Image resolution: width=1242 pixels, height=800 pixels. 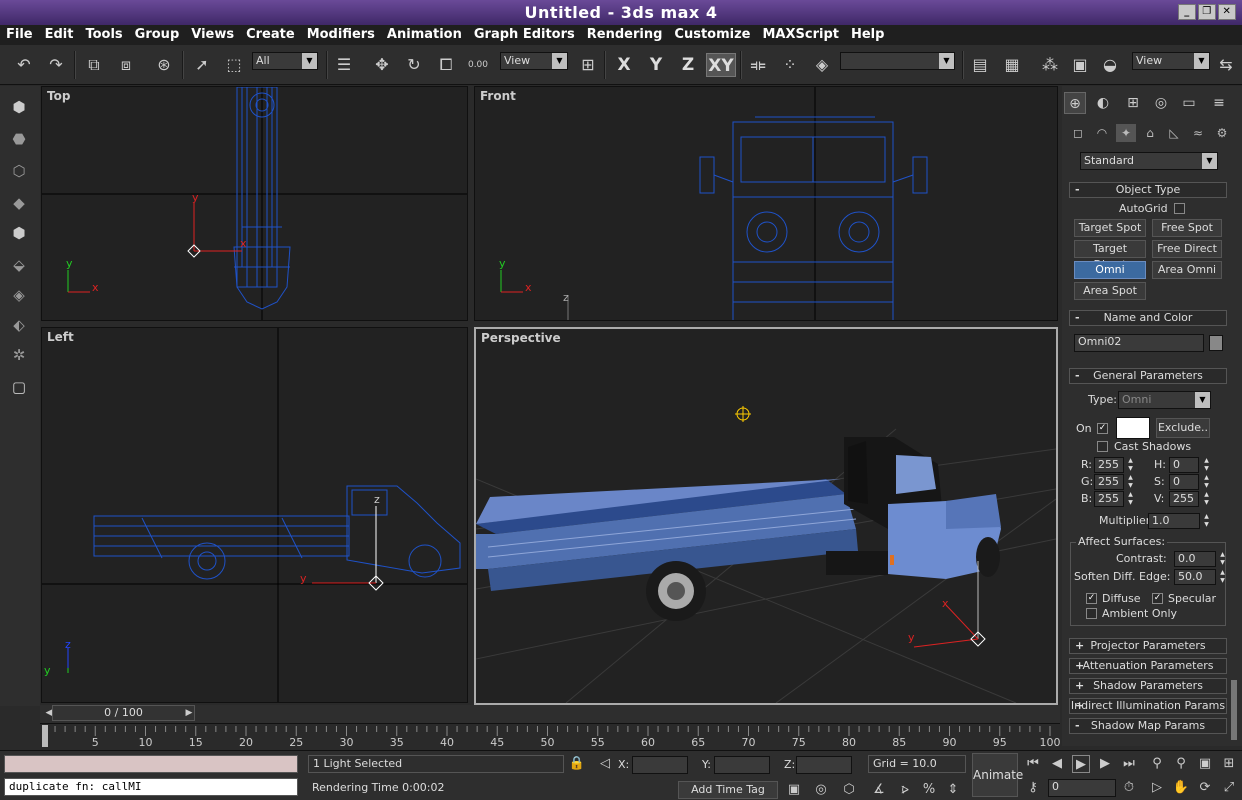 What do you see at coordinates (1187, 12) in the screenshot?
I see `minimize-button: _` at bounding box center [1187, 12].